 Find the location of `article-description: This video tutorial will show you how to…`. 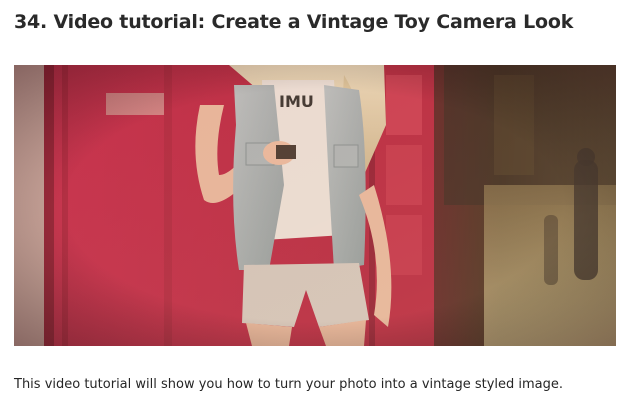

article-description: This video tutorial will show you how to… is located at coordinates (289, 384).